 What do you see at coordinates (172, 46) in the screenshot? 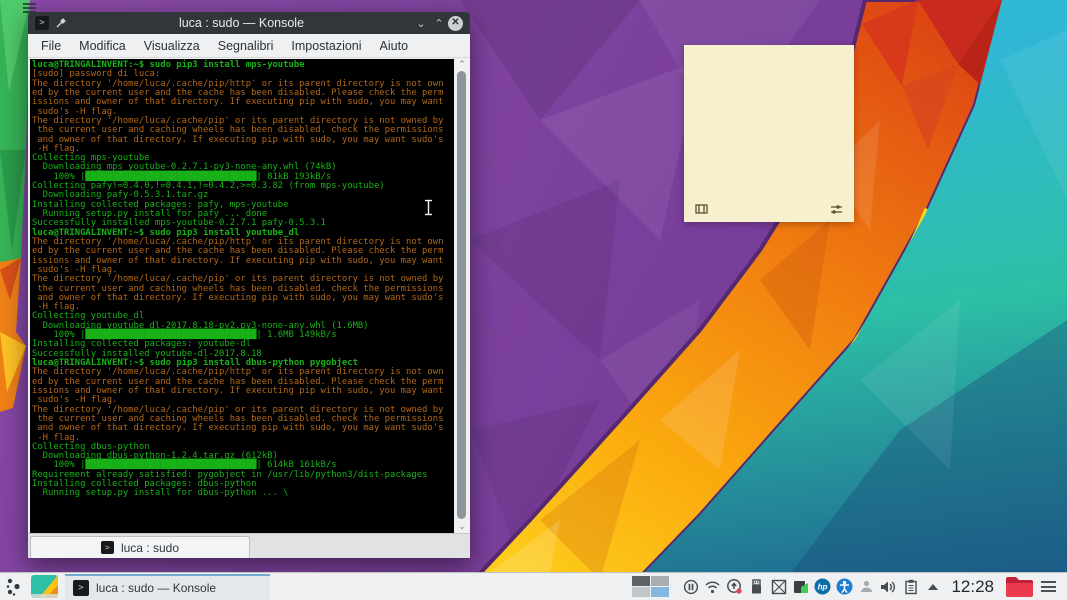
I see `menu-visualizza: Visualizza` at bounding box center [172, 46].